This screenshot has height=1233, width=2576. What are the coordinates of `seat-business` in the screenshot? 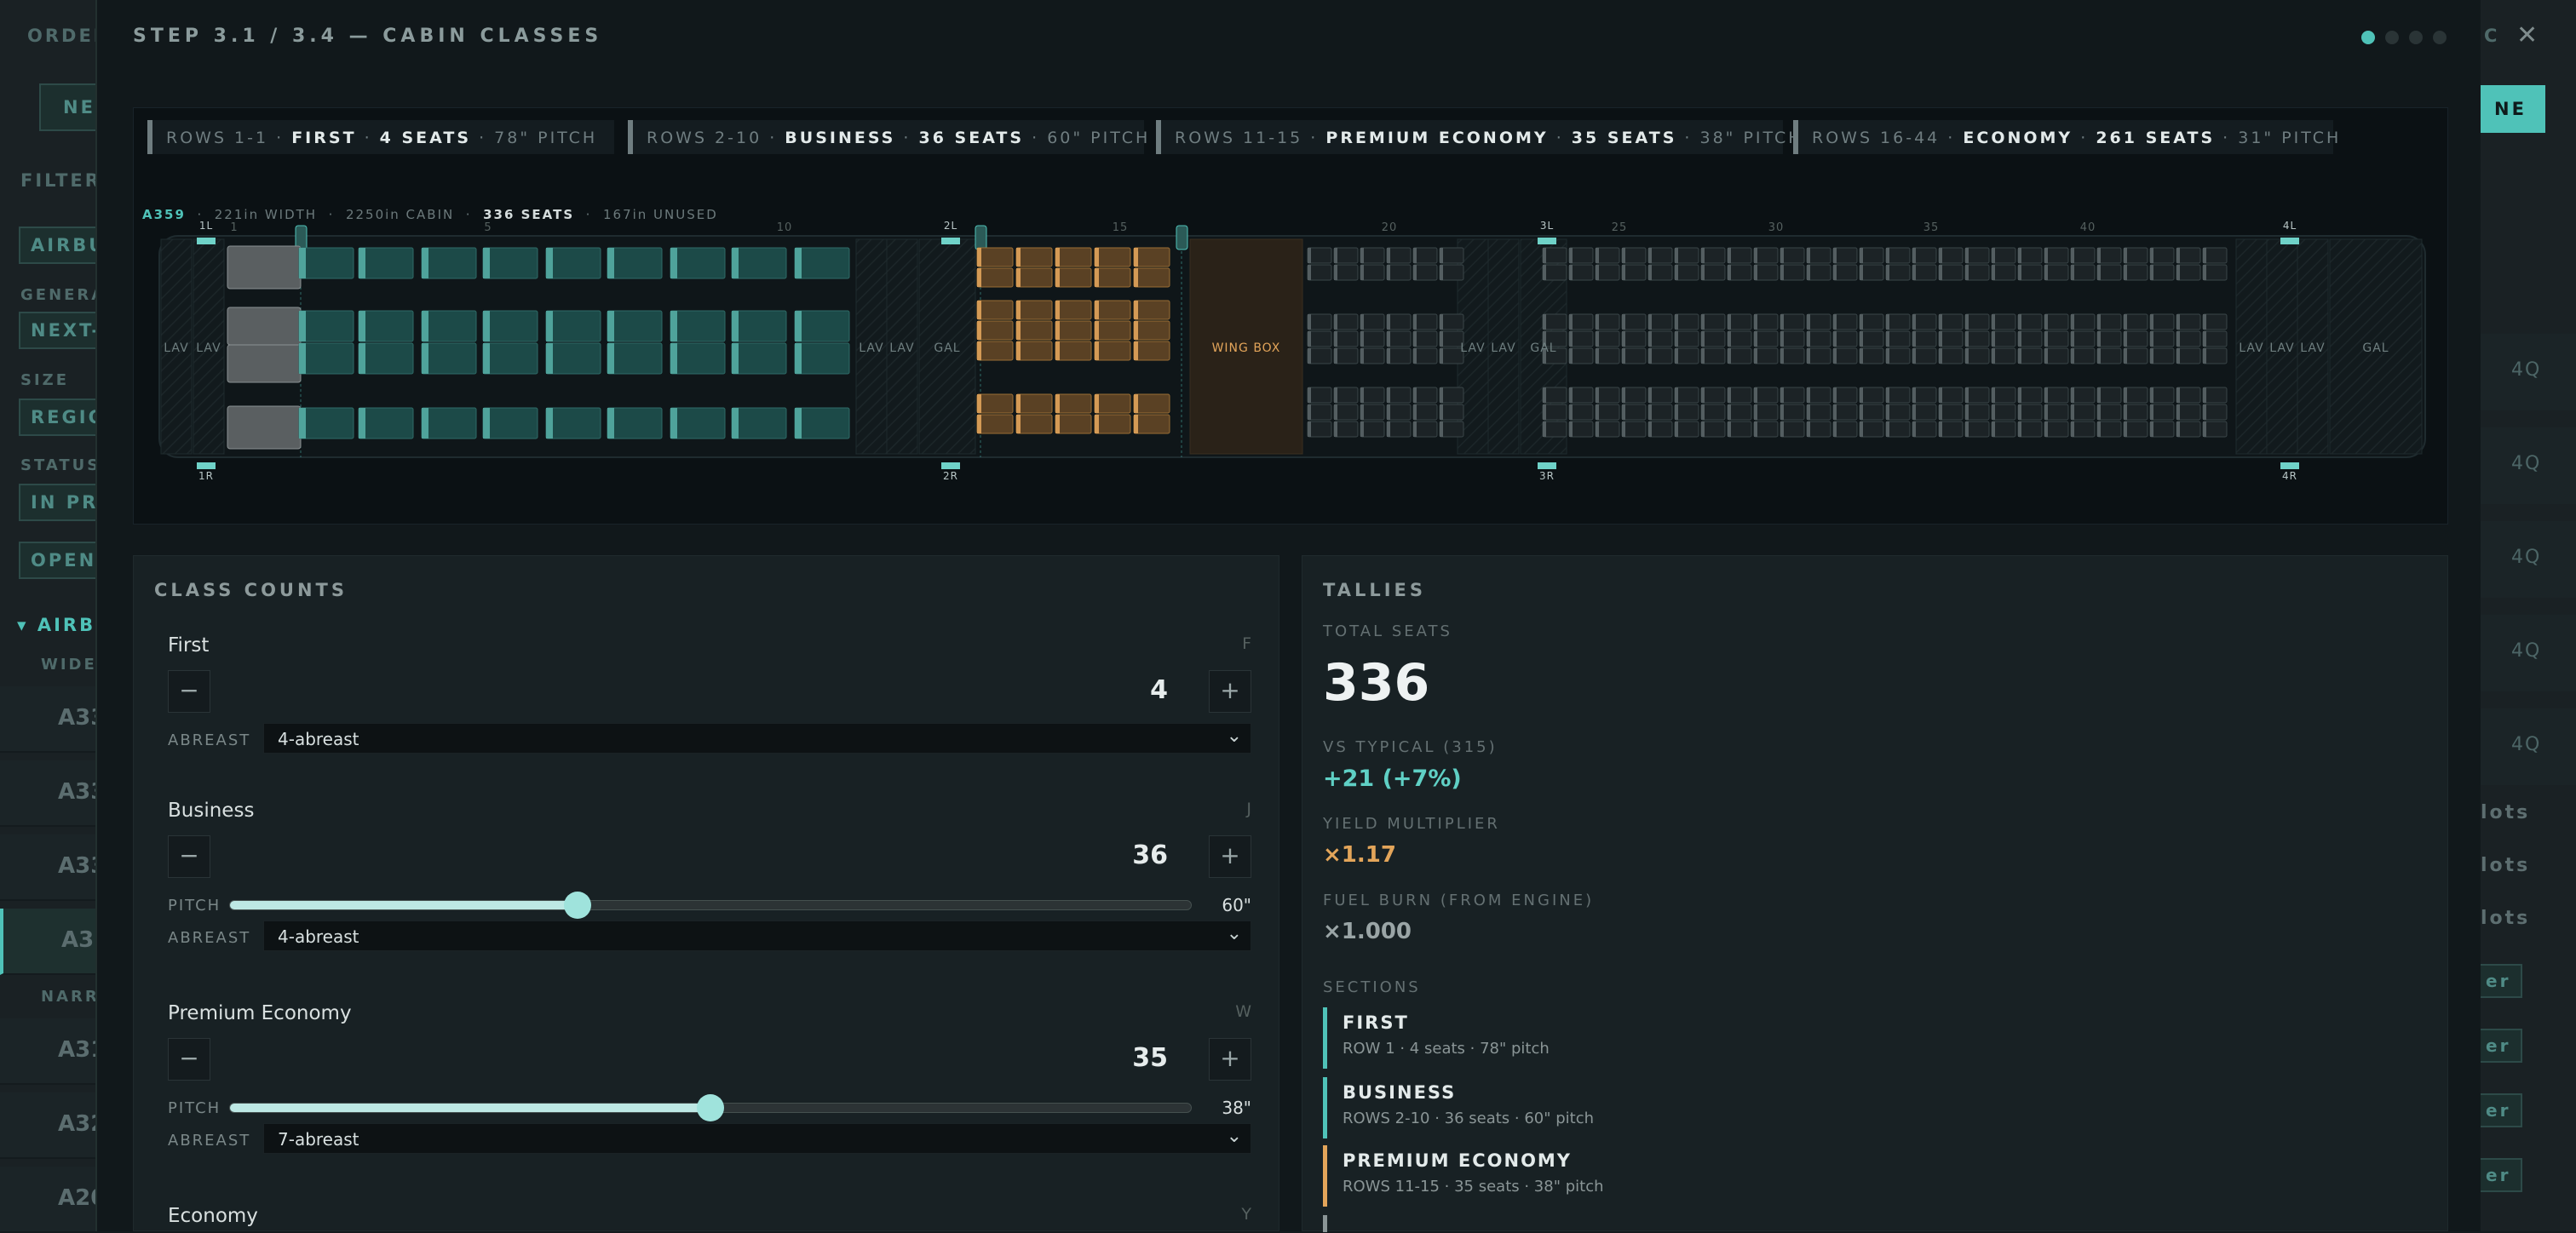 It's located at (635, 423).